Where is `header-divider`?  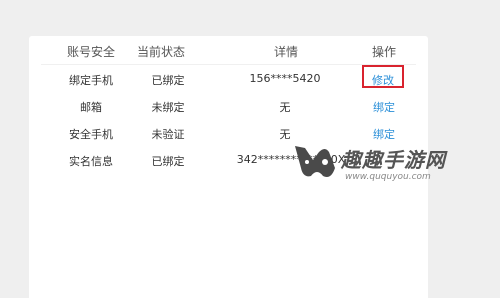
header-divider is located at coordinates (228, 64).